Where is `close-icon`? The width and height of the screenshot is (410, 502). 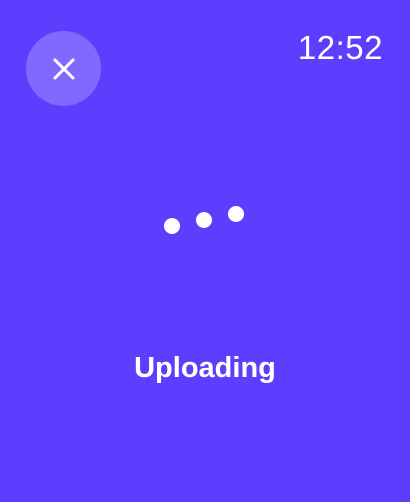
close-icon is located at coordinates (63, 68).